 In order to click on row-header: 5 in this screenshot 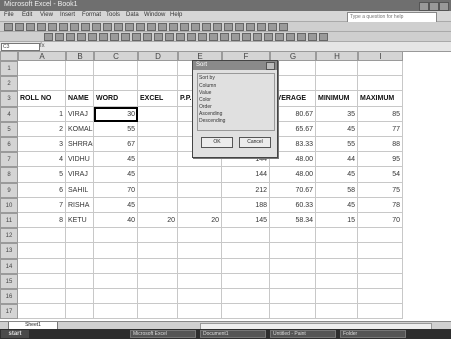, I will do `click(9, 129)`.